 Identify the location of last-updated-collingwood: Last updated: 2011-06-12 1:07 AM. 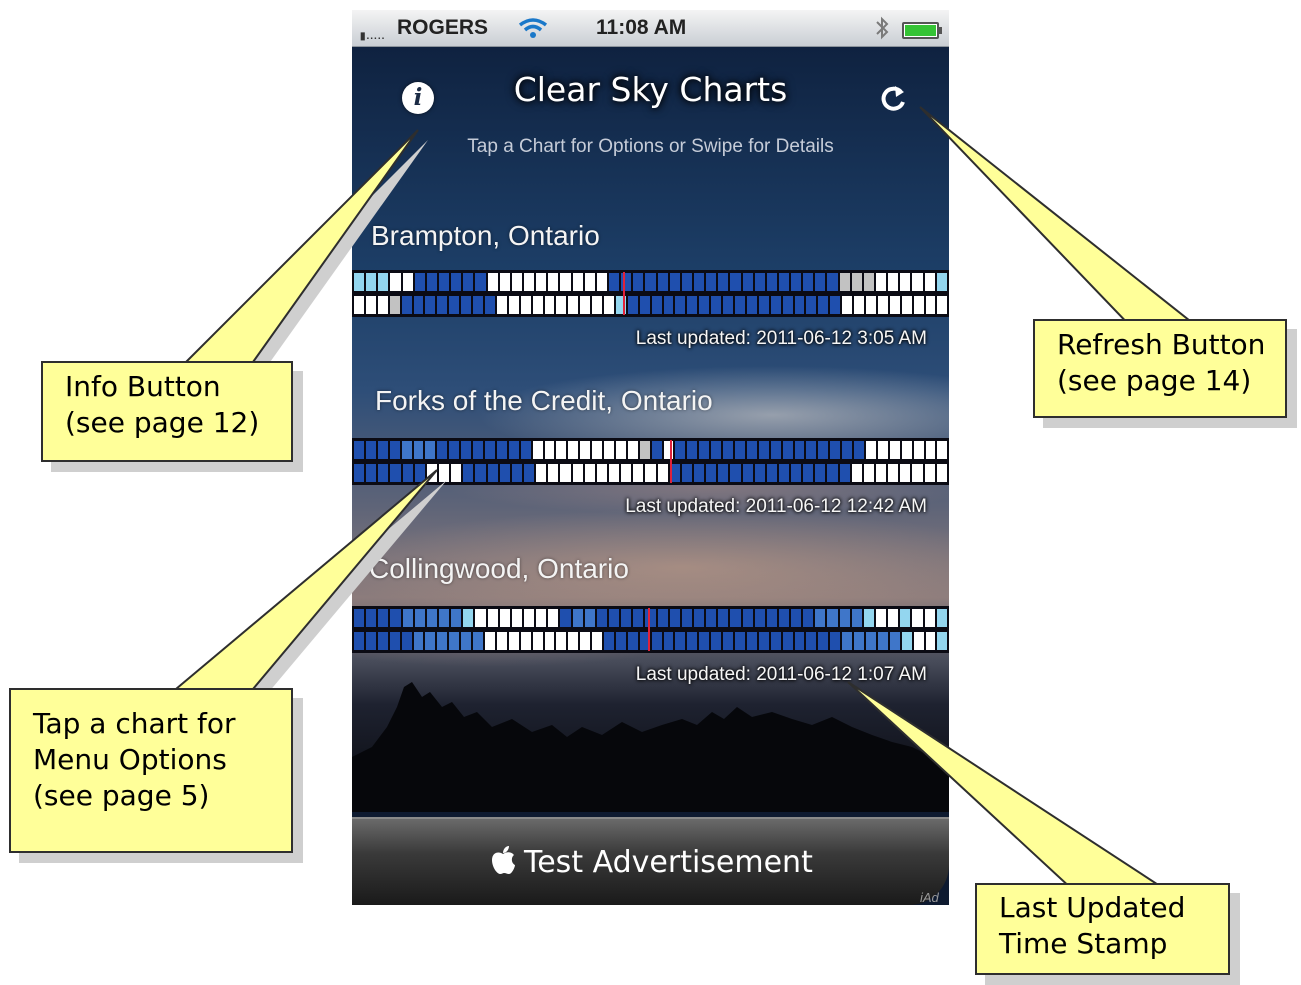
(781, 674).